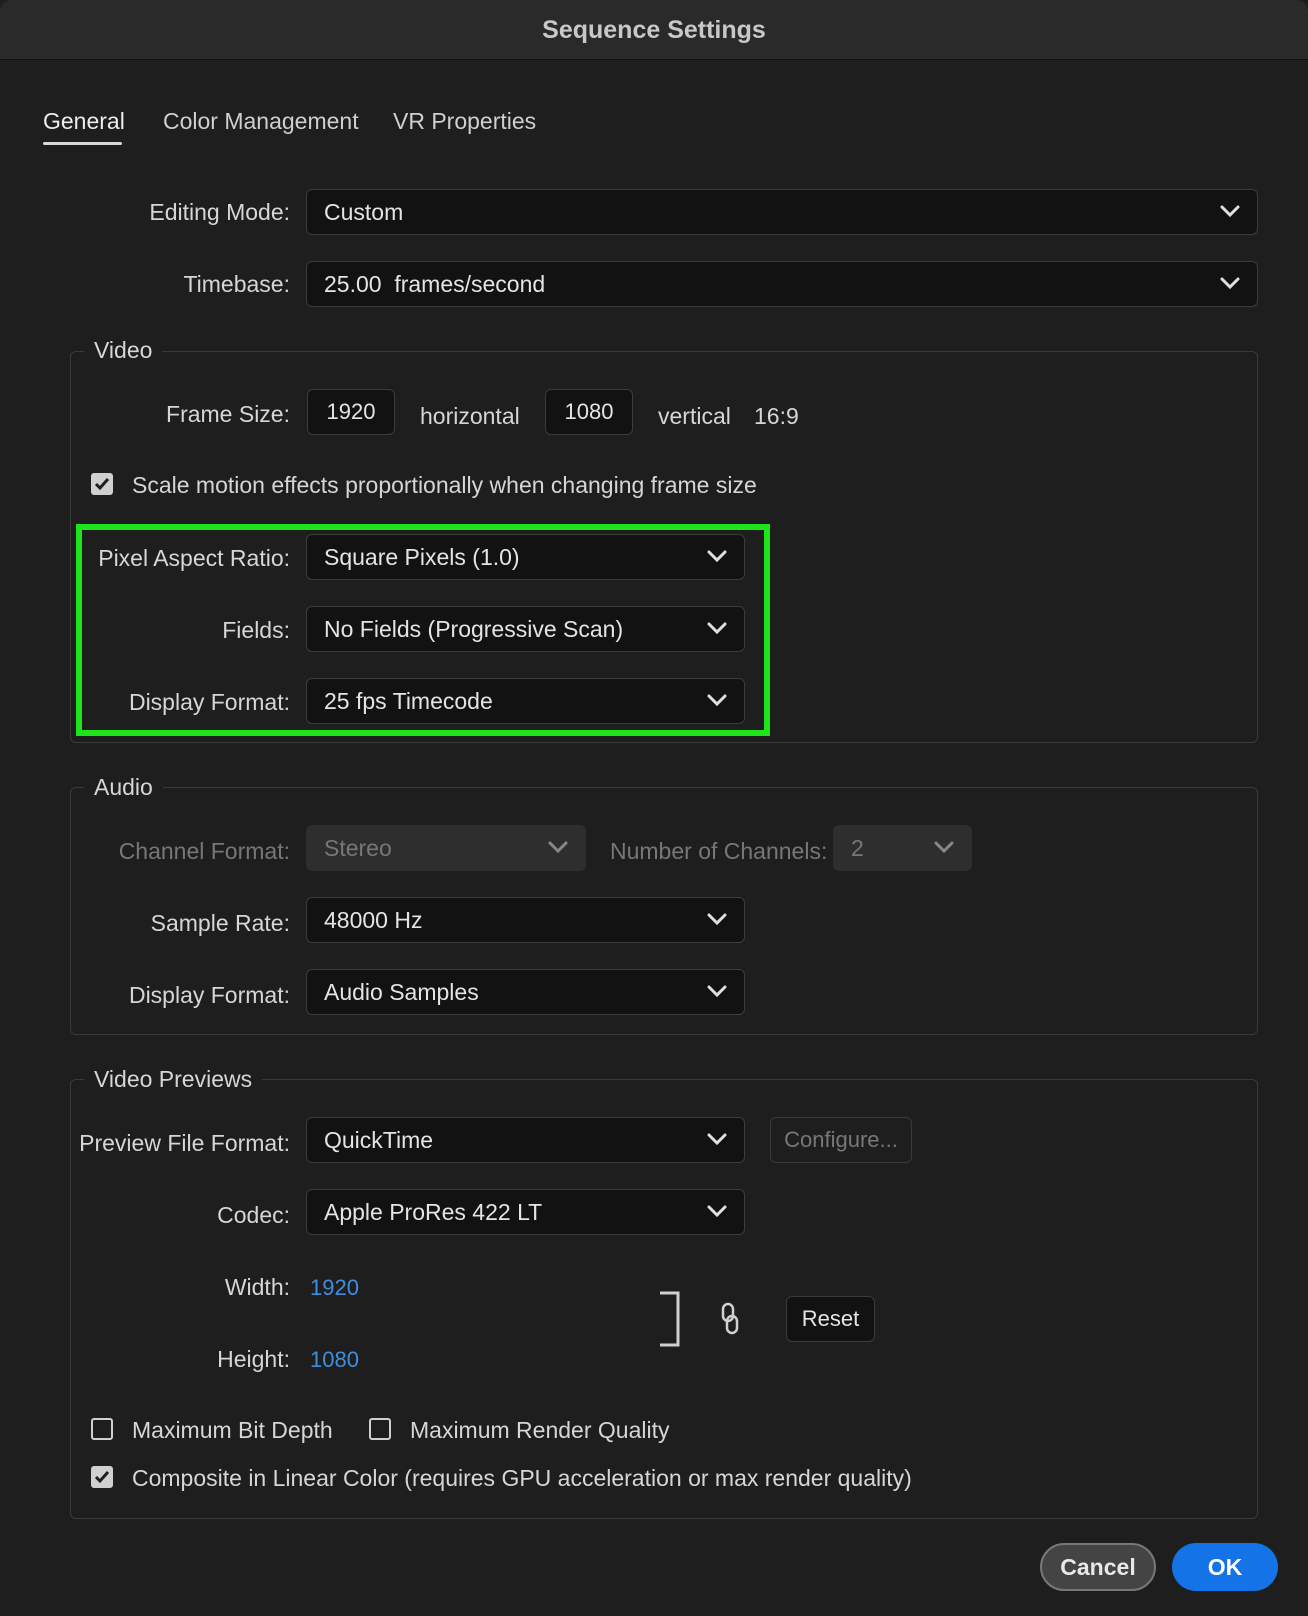  Describe the element at coordinates (102, 1429) in the screenshot. I see `max-bit-depth-checkbox` at that location.